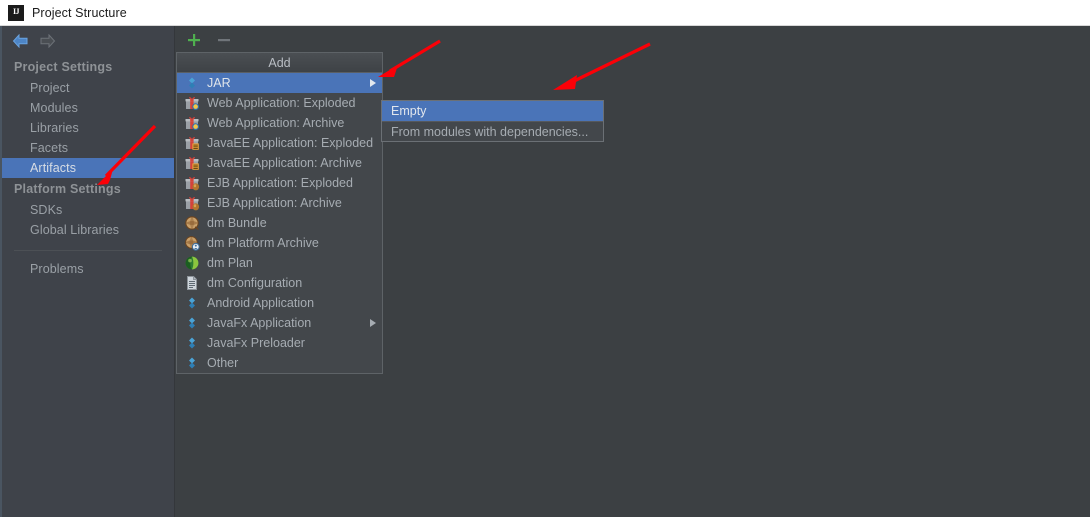 The height and width of the screenshot is (517, 1090). What do you see at coordinates (88, 168) in the screenshot?
I see `sidebar-item-artifacts: Artifacts` at bounding box center [88, 168].